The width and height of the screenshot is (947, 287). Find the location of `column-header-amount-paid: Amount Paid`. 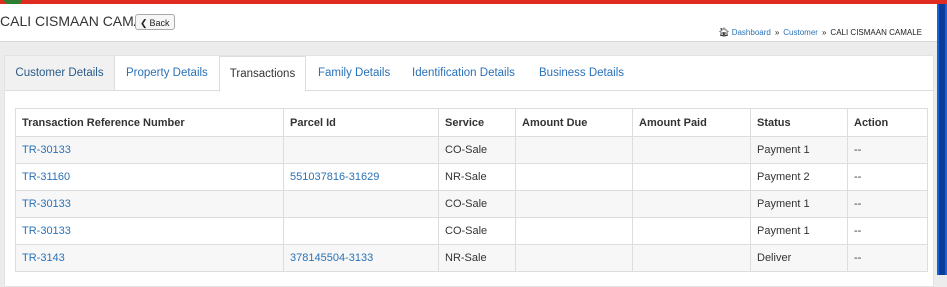

column-header-amount-paid: Amount Paid is located at coordinates (691, 122).